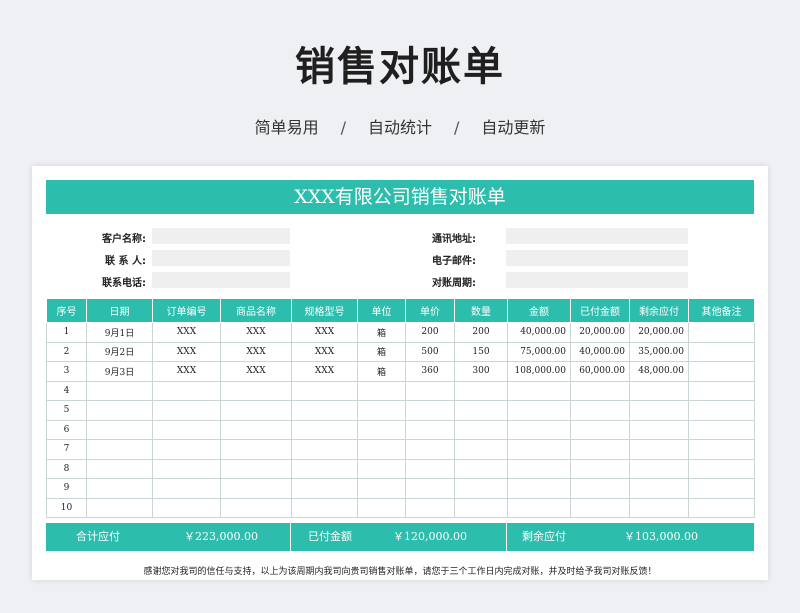 This screenshot has height=613, width=800. Describe the element at coordinates (659, 351) in the screenshot. I see `cell-remaining: 35,000.00` at that location.